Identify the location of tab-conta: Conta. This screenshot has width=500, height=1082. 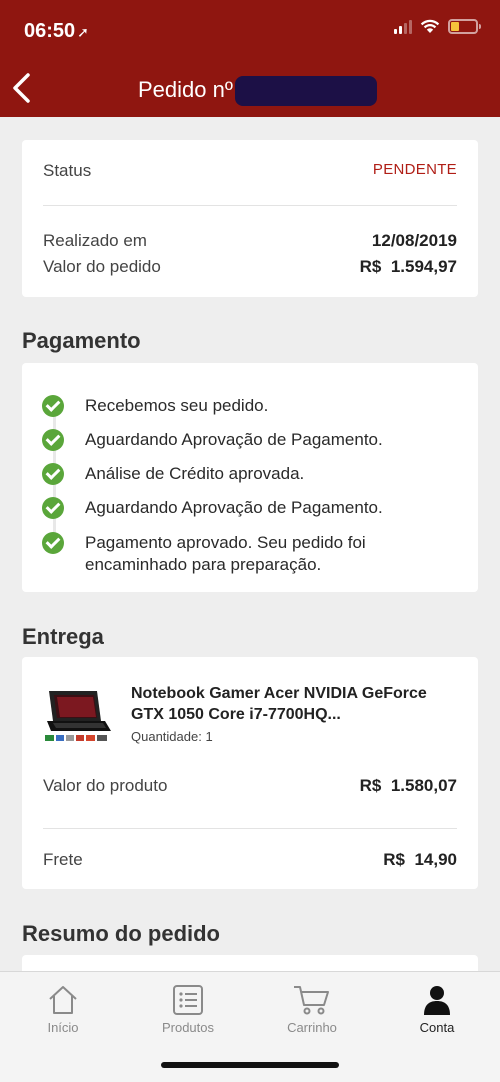
(437, 1009).